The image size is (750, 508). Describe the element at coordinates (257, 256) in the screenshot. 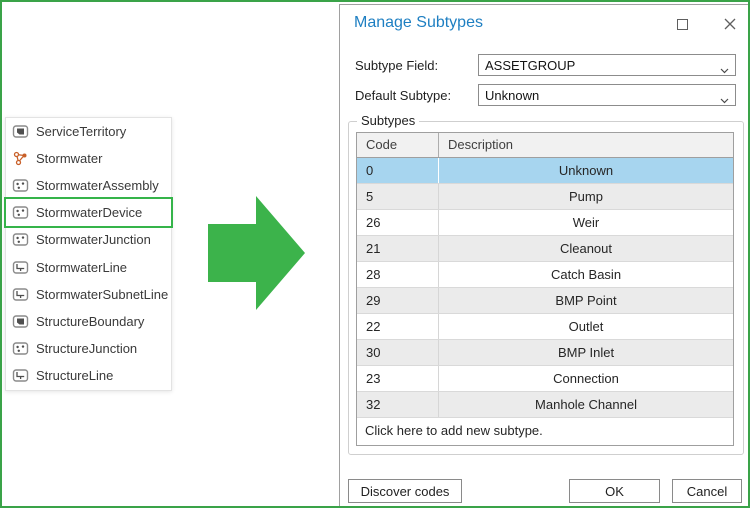

I see `arrow-right-icon` at that location.